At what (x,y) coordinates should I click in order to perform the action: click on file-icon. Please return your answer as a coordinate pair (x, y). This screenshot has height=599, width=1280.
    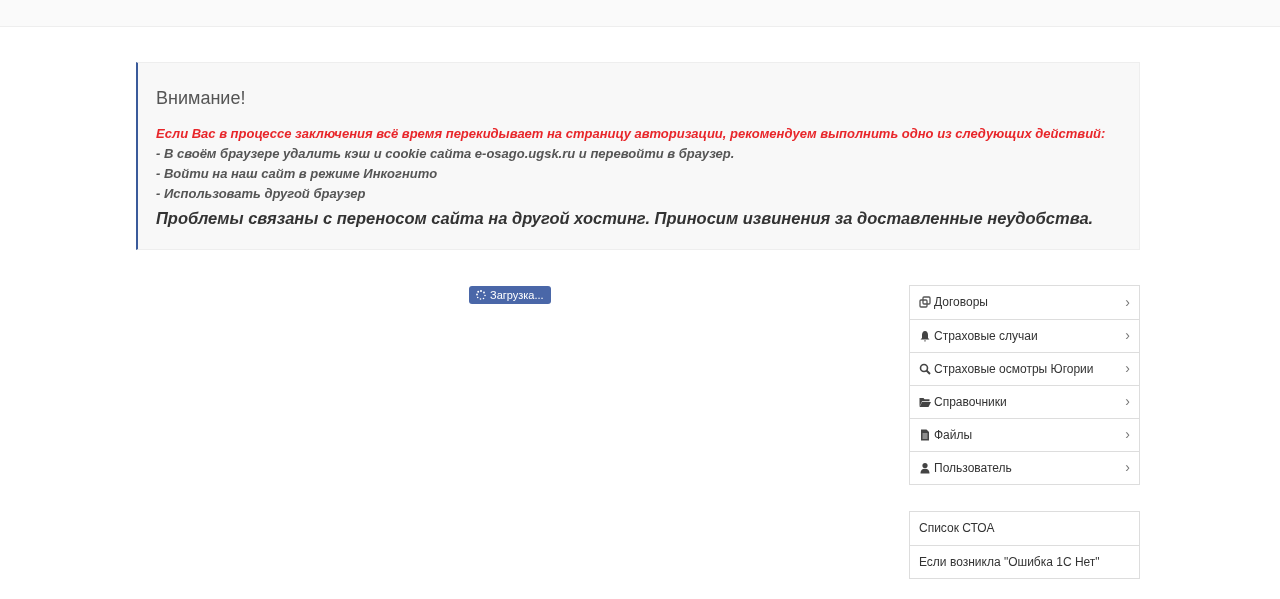
    Looking at the image, I should click on (925, 434).